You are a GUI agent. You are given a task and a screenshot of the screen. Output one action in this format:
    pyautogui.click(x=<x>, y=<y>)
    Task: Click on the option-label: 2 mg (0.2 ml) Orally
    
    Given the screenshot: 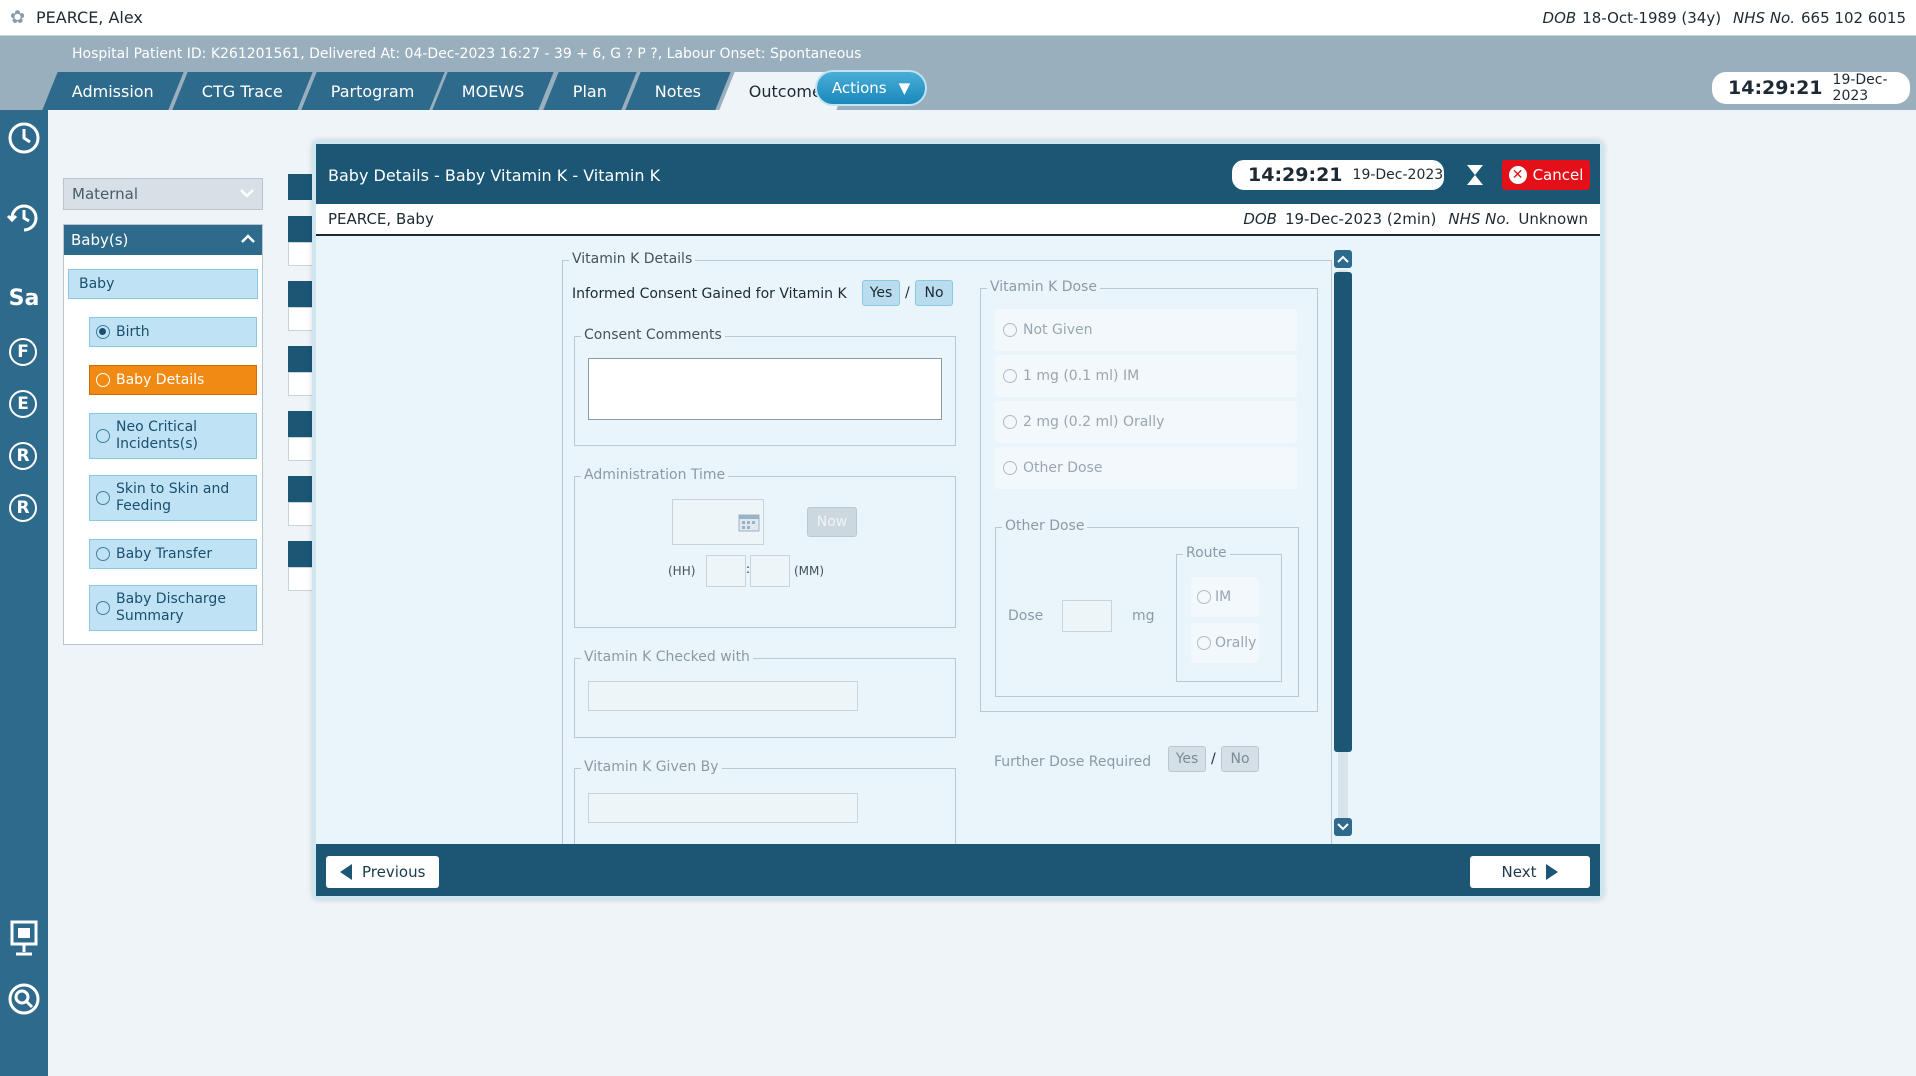 What is the action you would take?
    pyautogui.click(x=1094, y=422)
    